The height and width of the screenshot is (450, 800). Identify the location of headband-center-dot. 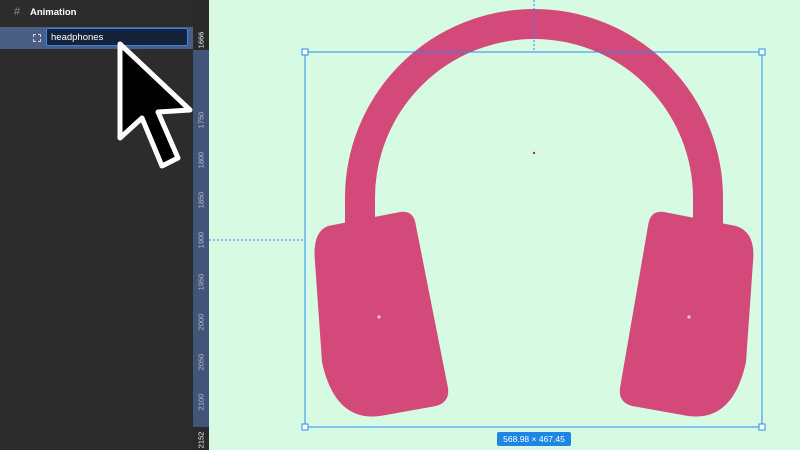
(534, 153).